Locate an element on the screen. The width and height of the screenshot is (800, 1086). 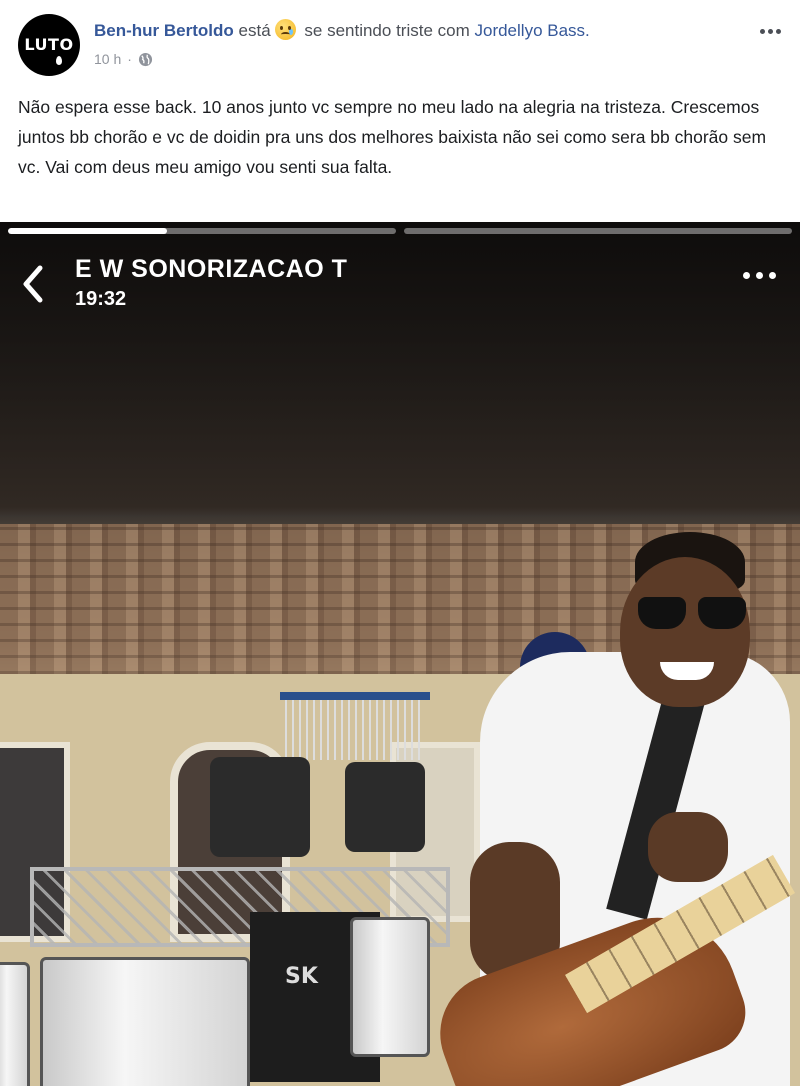
story-time: 19:32 is located at coordinates (101, 299).